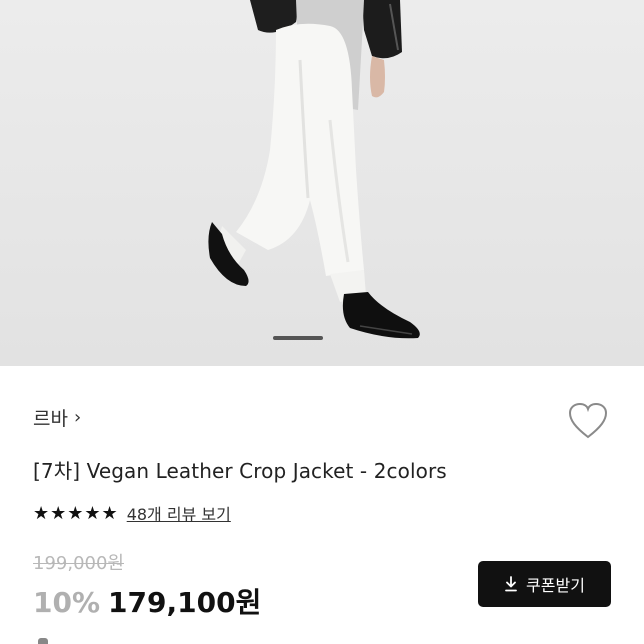 The image size is (644, 644). I want to click on wishlist-button, so click(588, 421).